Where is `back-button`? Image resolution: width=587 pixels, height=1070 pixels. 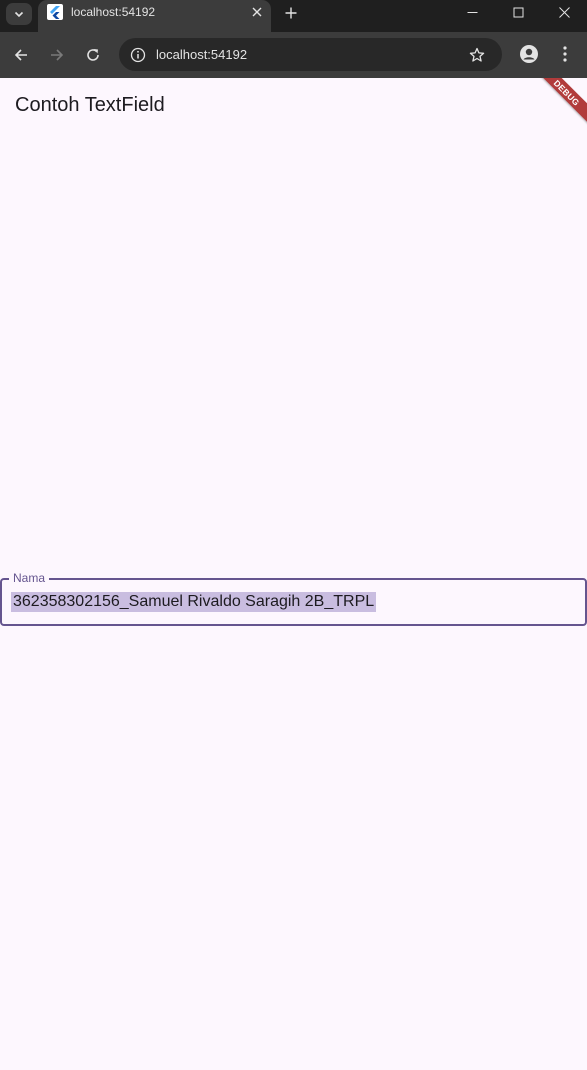
back-button is located at coordinates (21, 55).